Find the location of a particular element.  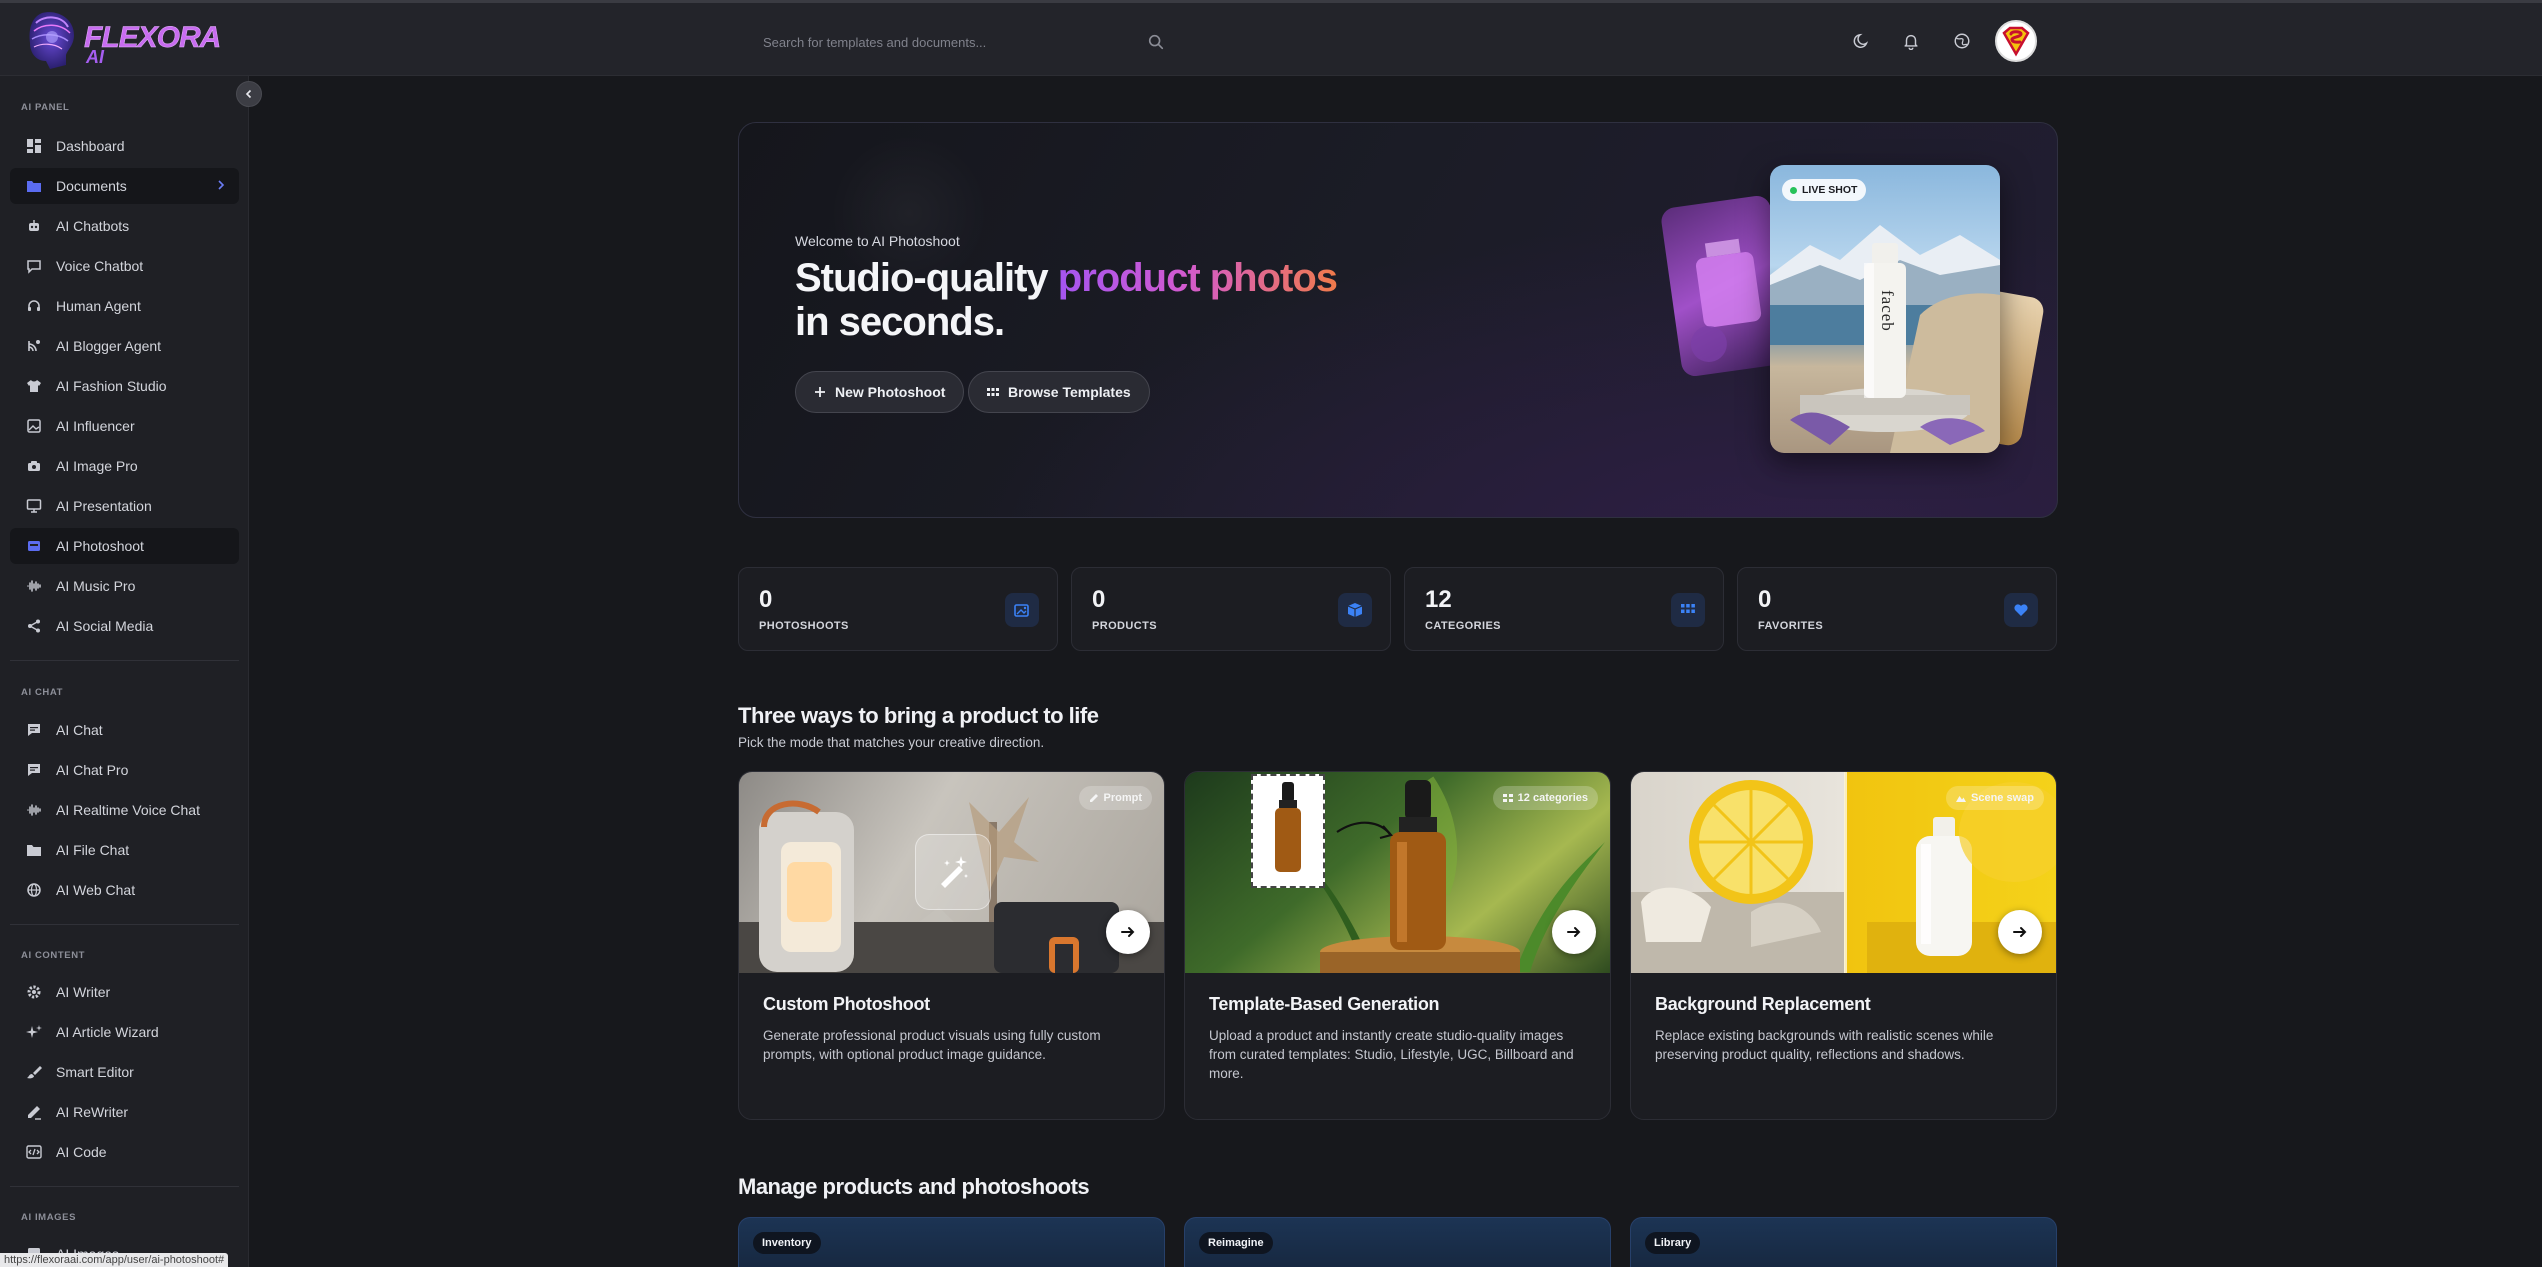

sidebar-item-dashboard: Dashboard is located at coordinates (124, 146).